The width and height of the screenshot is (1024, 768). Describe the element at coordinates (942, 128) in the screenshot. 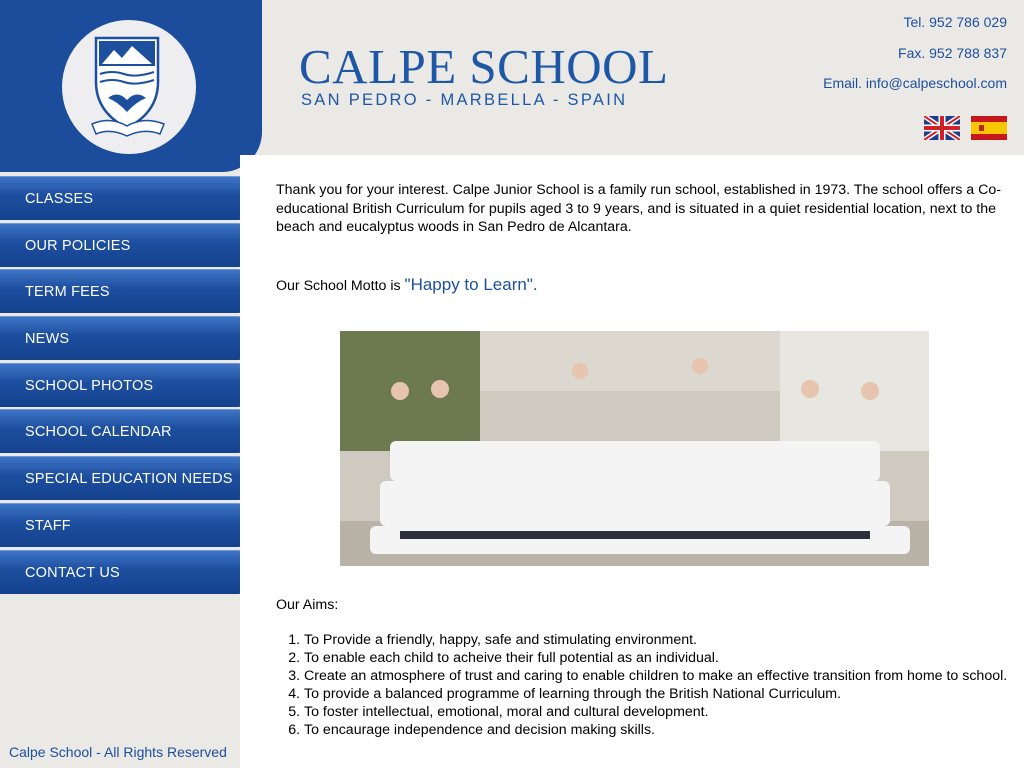

I see `uk-flag-icon` at that location.